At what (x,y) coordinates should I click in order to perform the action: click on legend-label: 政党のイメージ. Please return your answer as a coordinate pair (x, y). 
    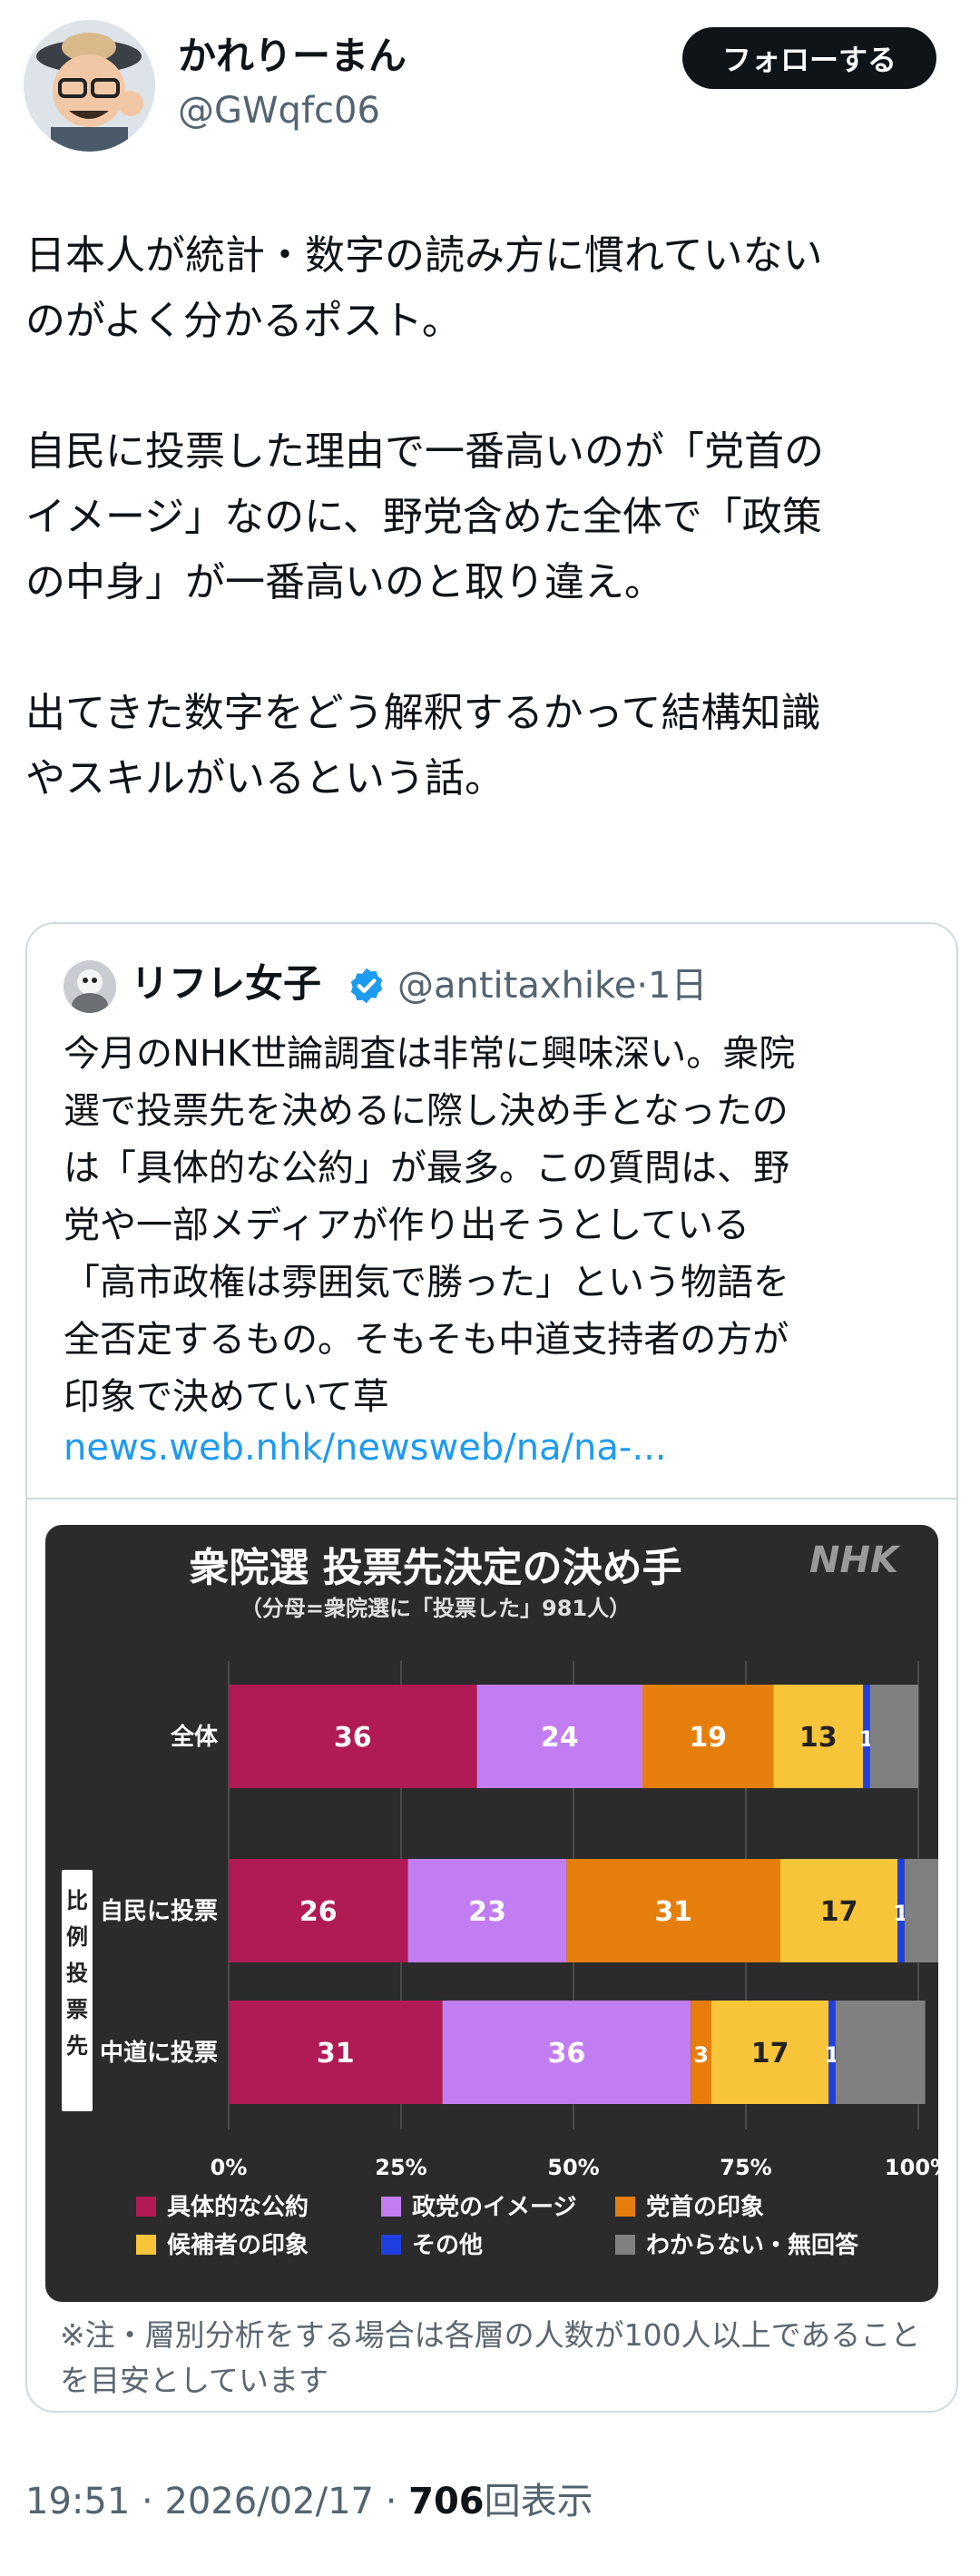
    Looking at the image, I should click on (494, 2207).